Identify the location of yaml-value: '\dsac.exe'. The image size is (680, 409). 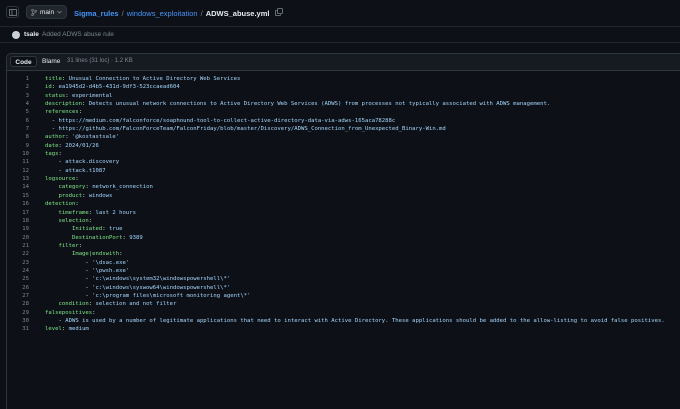
(111, 262).